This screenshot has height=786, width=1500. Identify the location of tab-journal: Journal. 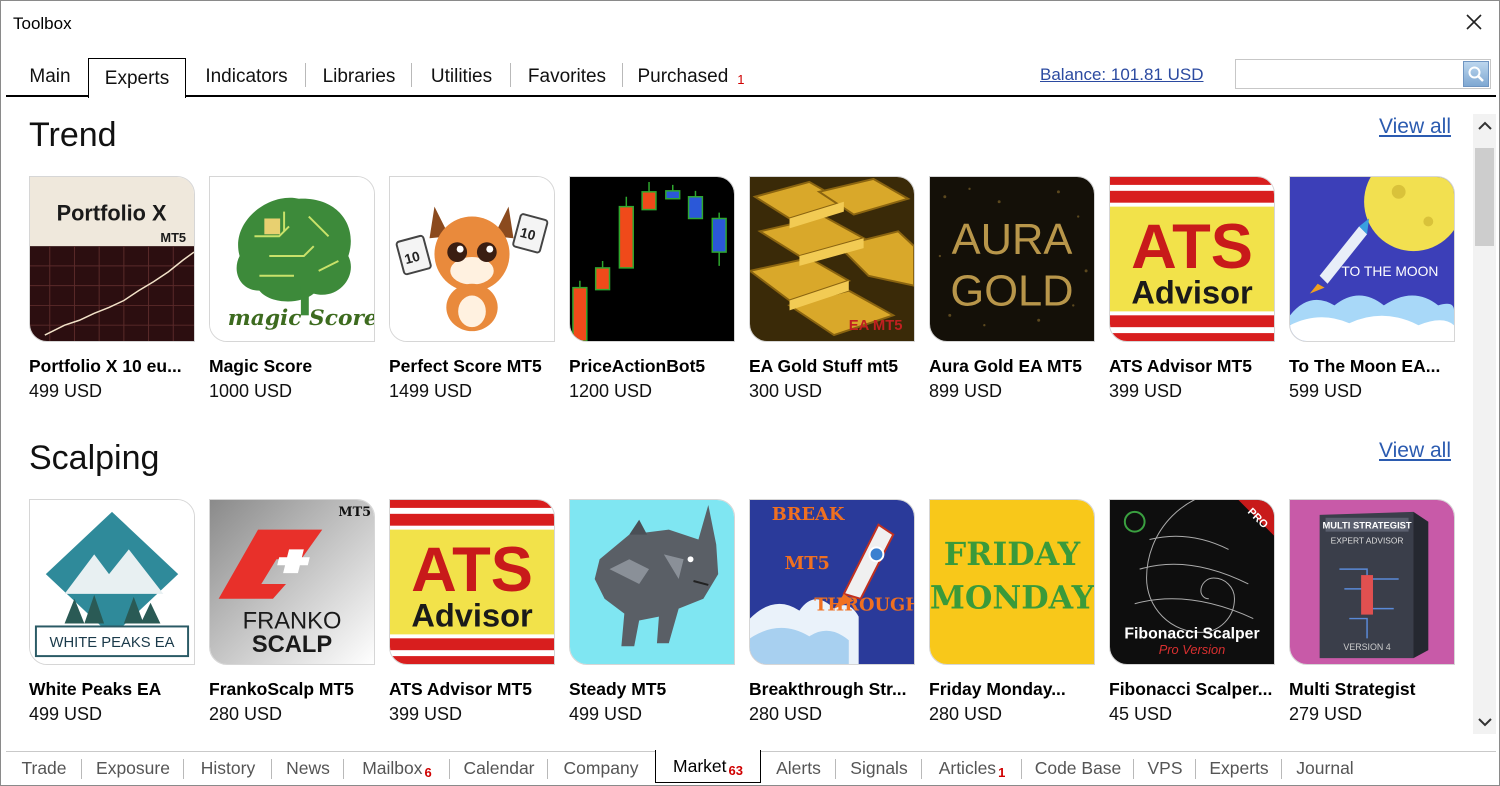
(1325, 768).